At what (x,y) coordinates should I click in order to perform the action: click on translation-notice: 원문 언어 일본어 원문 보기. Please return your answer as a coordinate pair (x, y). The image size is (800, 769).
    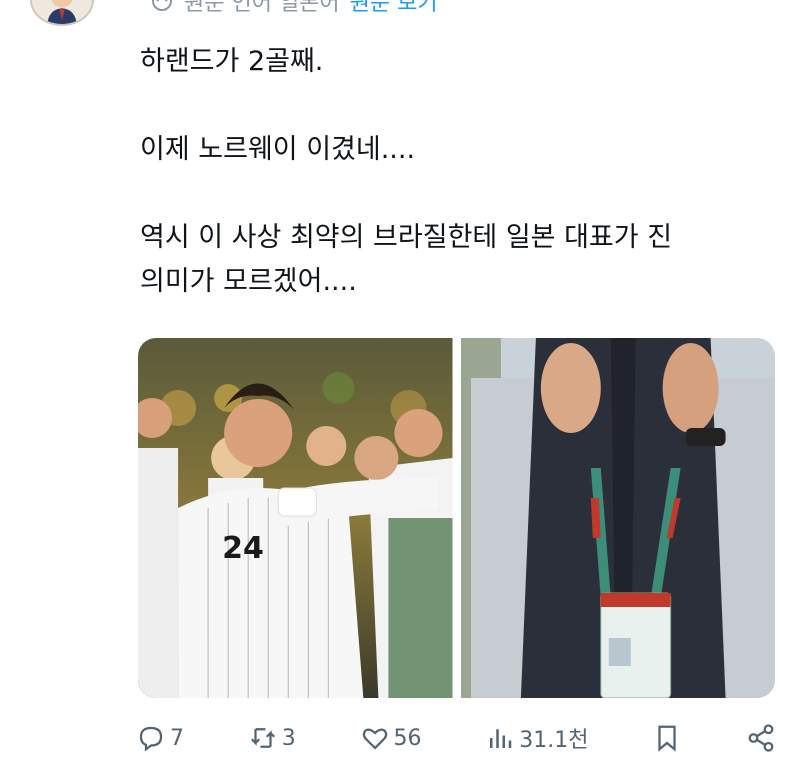
    Looking at the image, I should click on (294, 8).